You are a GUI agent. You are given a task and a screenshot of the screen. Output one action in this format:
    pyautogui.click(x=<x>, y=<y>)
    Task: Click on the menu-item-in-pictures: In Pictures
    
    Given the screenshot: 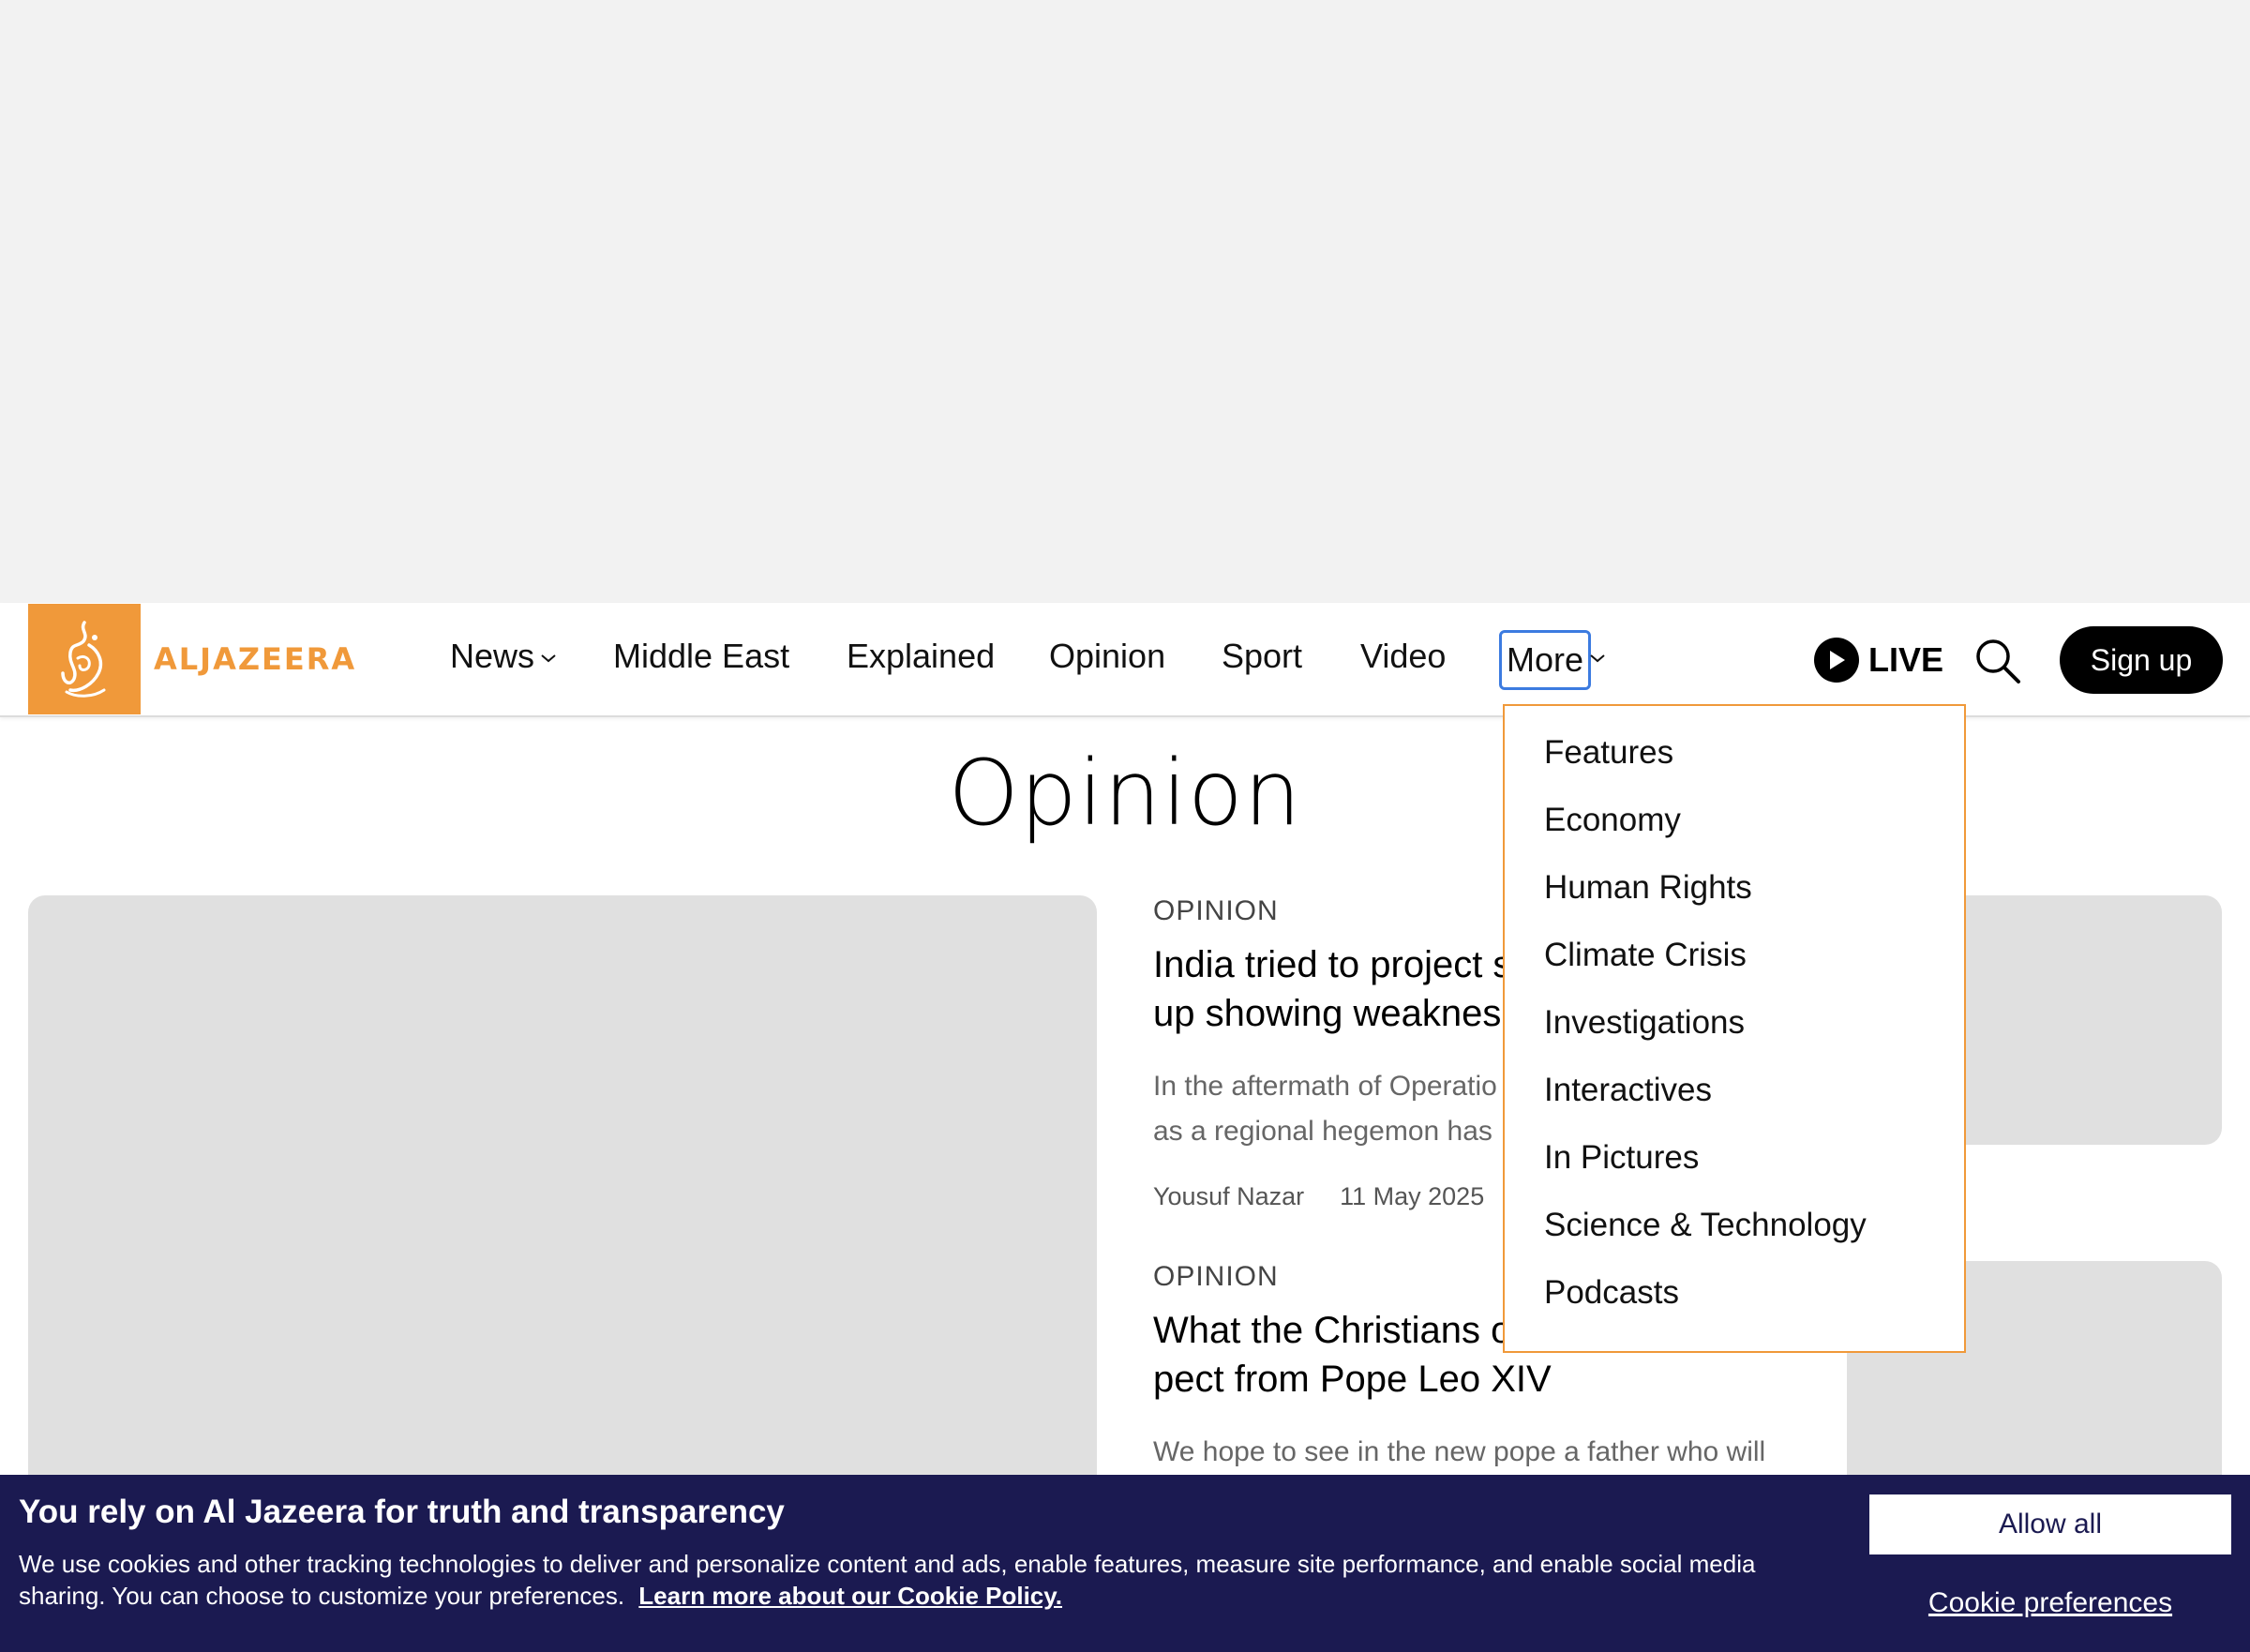 What is the action you would take?
    pyautogui.click(x=1734, y=1158)
    